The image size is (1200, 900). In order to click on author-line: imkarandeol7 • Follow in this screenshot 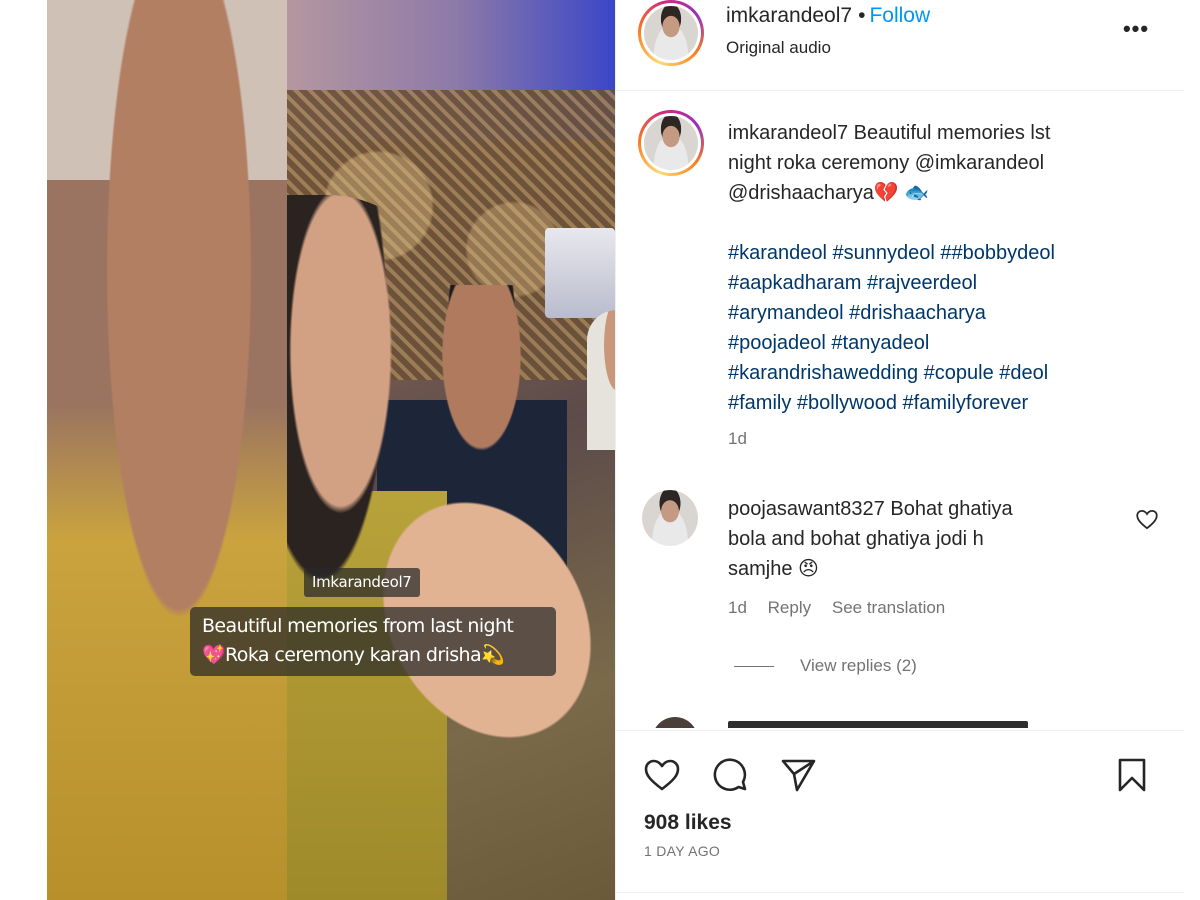, I will do `click(828, 16)`.